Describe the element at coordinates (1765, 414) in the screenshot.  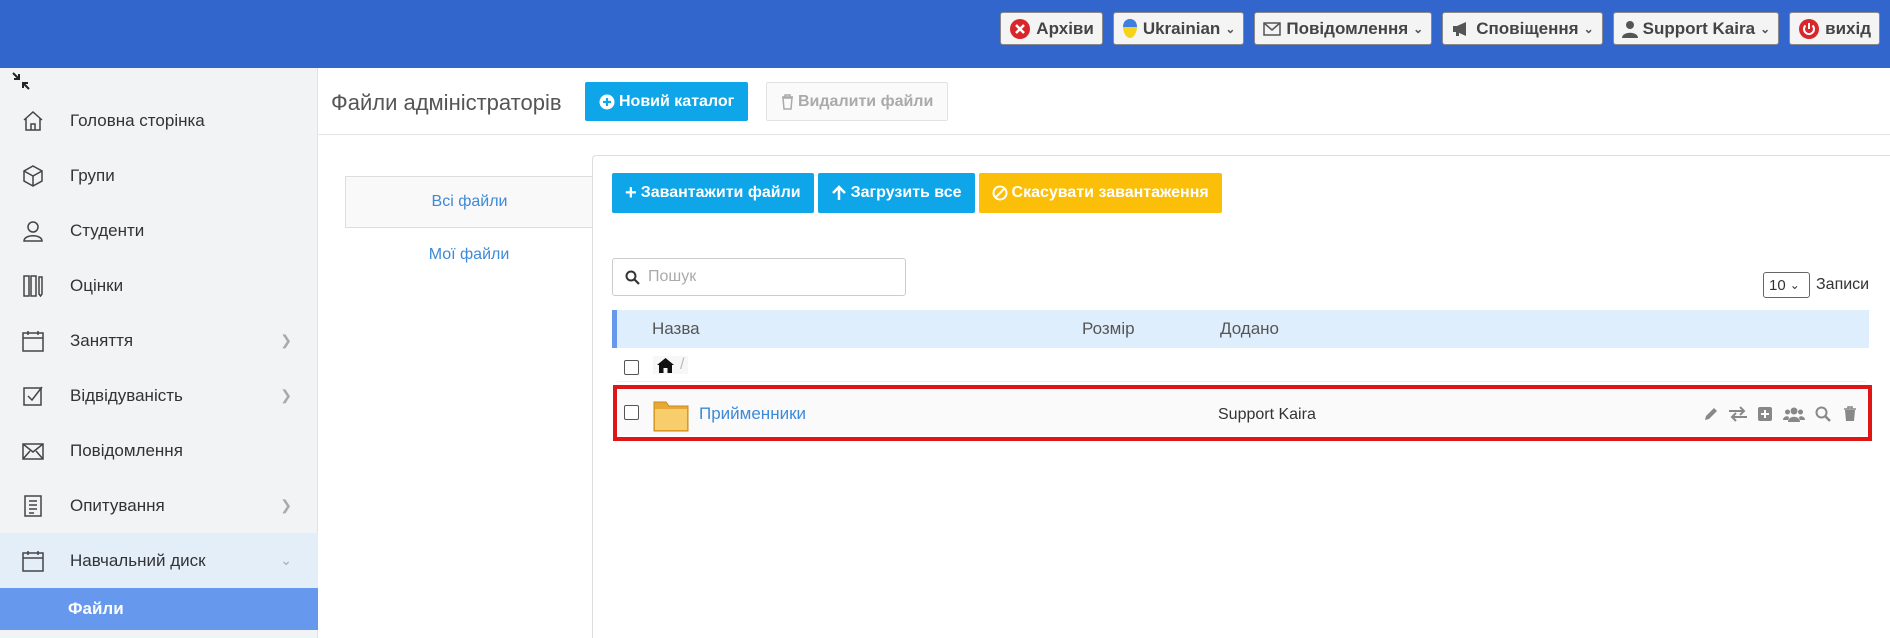
I see `plus-square-icon` at that location.